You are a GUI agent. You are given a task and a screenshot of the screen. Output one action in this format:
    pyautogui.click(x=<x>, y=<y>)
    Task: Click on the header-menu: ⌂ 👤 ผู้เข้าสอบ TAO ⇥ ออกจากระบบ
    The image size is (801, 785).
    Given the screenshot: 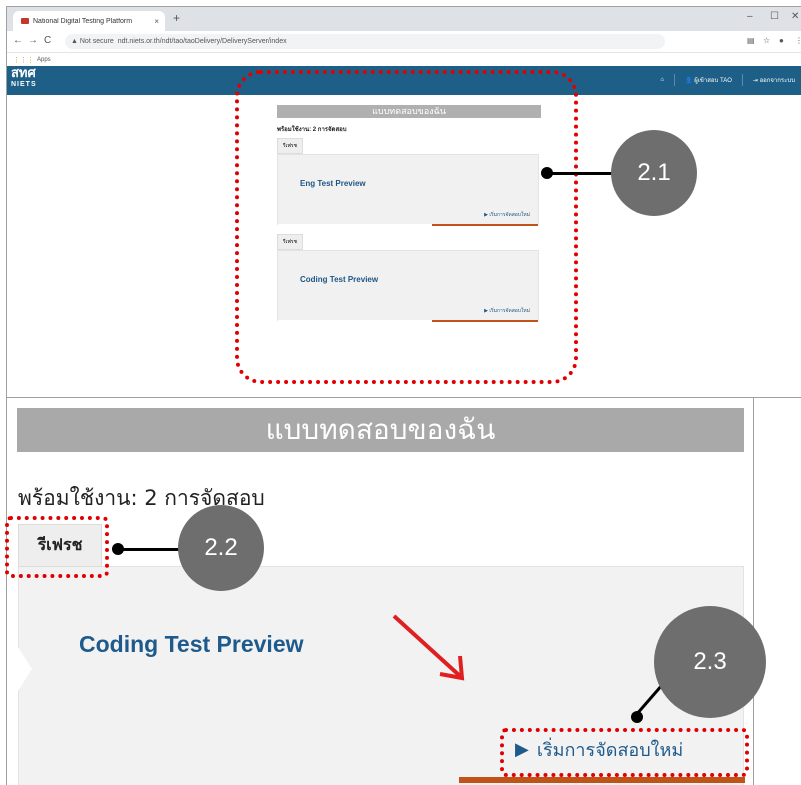 What is the action you would take?
    pyautogui.click(x=727, y=80)
    